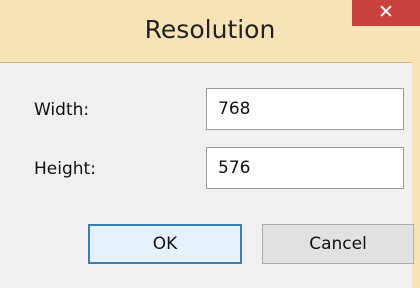 The height and width of the screenshot is (288, 420). I want to click on close-icon: ✕, so click(386, 12).